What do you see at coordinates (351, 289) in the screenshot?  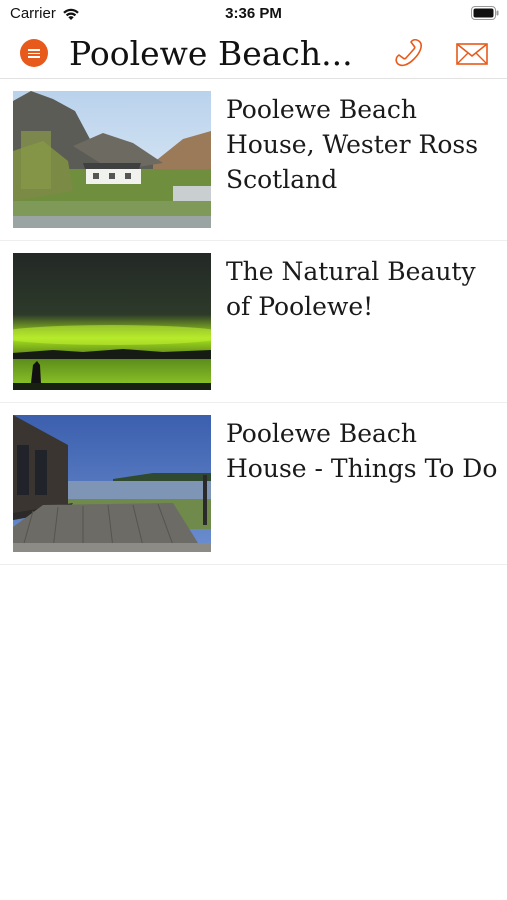 I see `article-title: The Natural Beauty of Poolewe!` at bounding box center [351, 289].